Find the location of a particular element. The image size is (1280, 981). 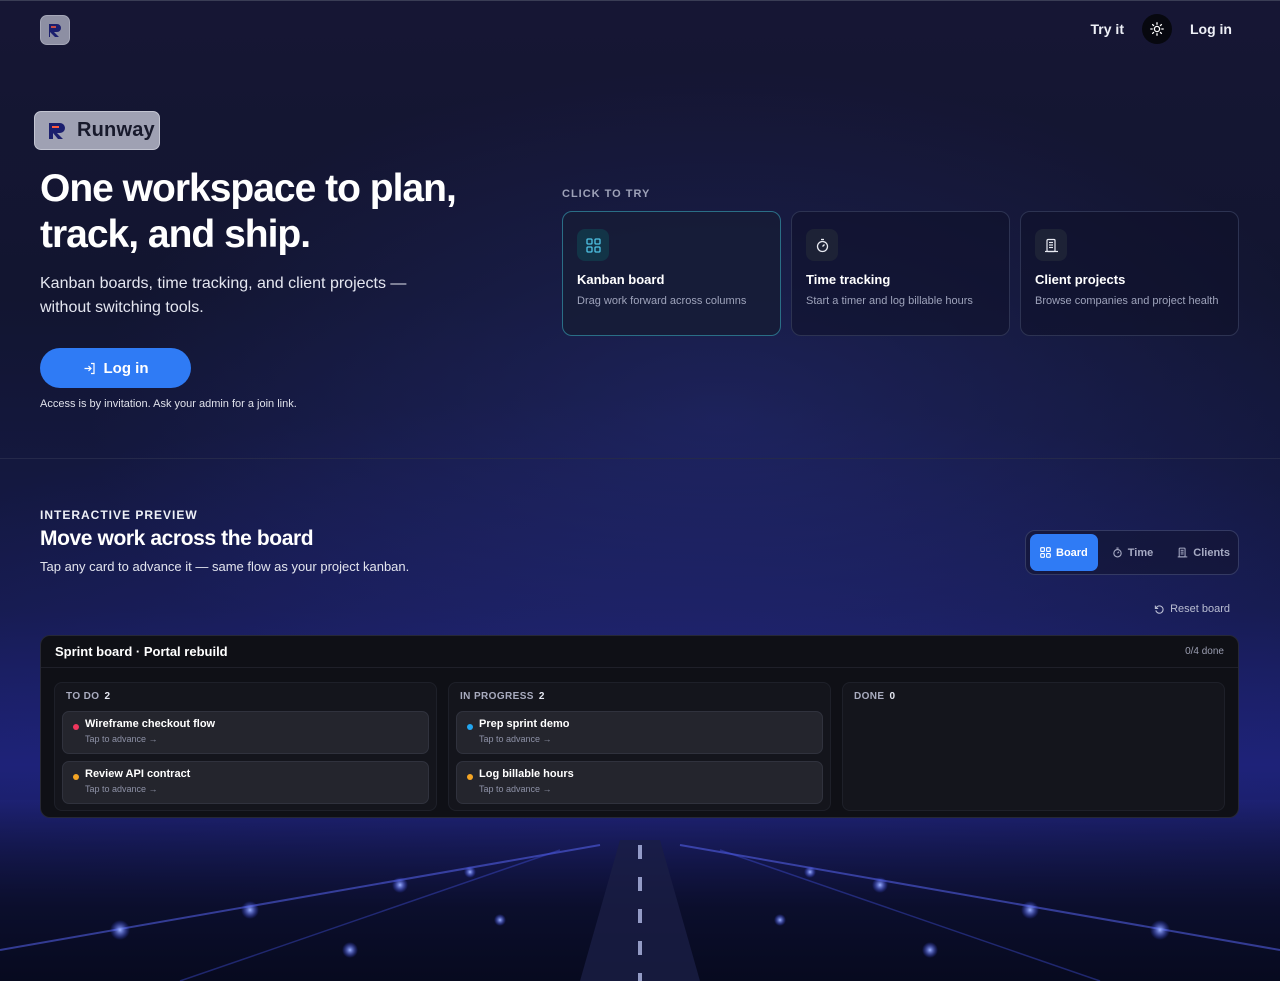

hero-login-label: Log in is located at coordinates (126, 368).